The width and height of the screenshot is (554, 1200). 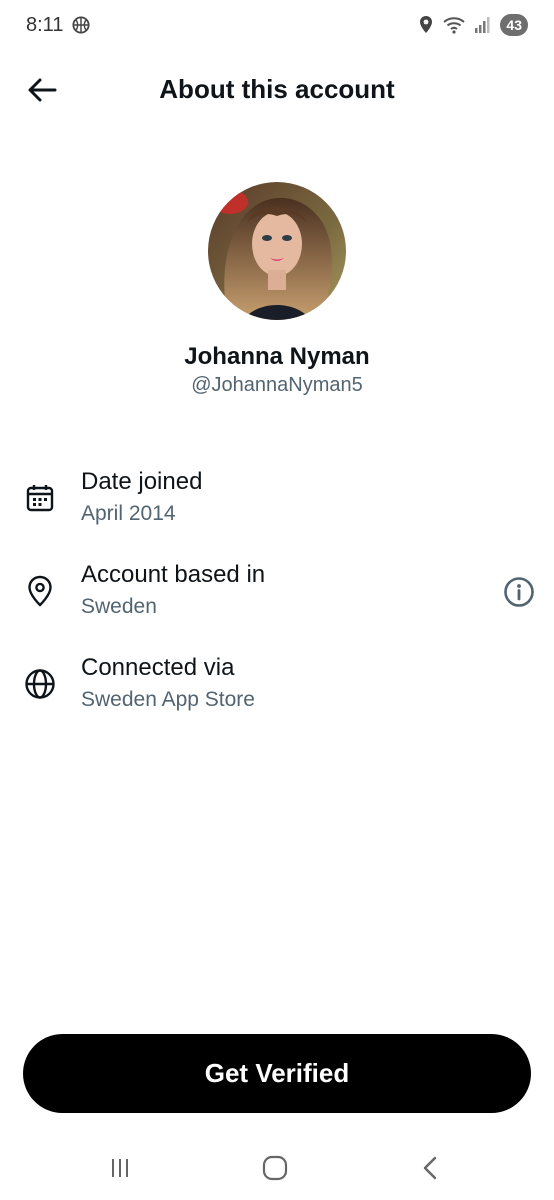 What do you see at coordinates (40, 684) in the screenshot?
I see `globe-icon` at bounding box center [40, 684].